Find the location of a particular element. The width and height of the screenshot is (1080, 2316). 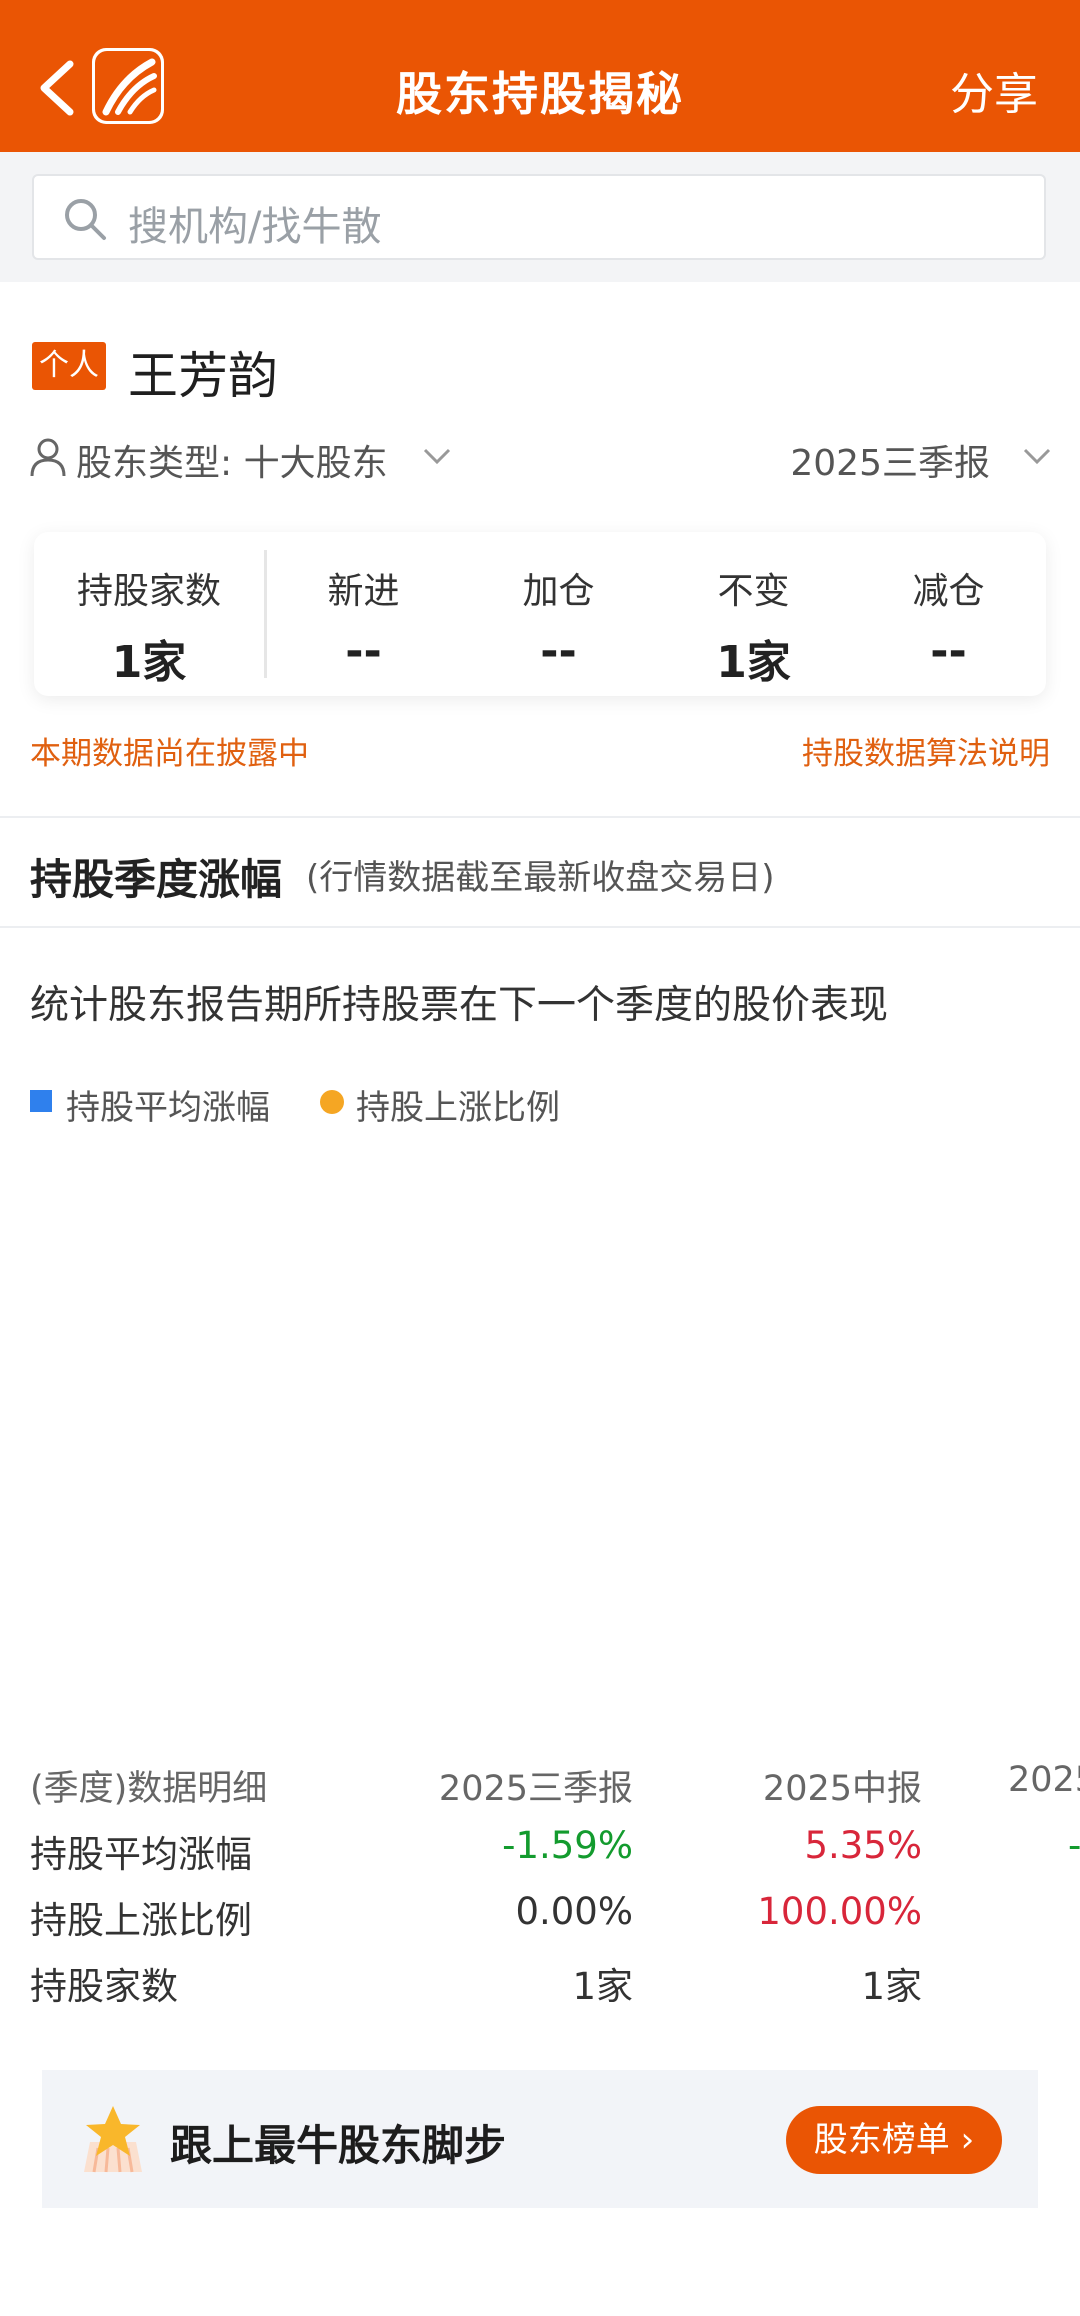

table-cell: 100.00% is located at coordinates (839, 1911).